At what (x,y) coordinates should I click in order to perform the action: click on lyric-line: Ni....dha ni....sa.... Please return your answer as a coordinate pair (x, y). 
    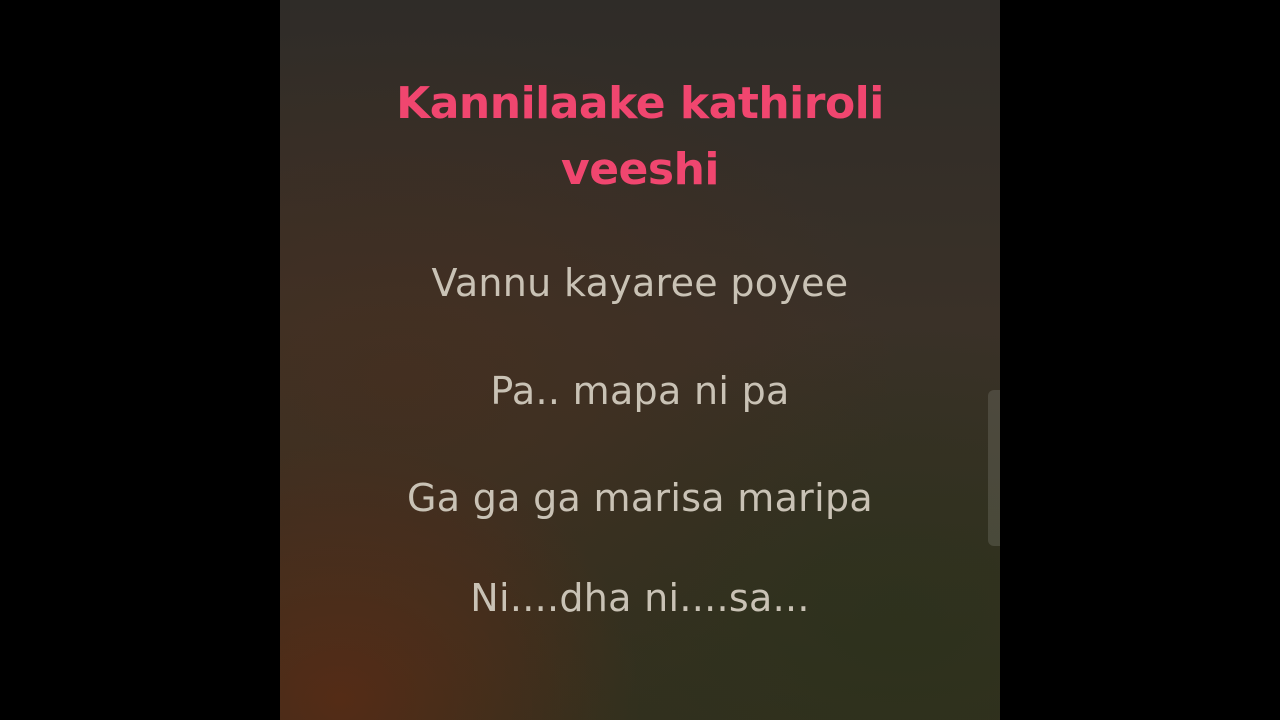
    Looking at the image, I should click on (640, 598).